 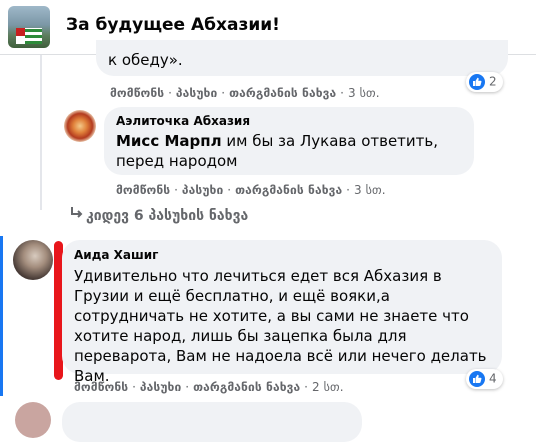 I want to click on view-more-label: კიდევ 6 პასუხის ნახვა, so click(x=167, y=216).